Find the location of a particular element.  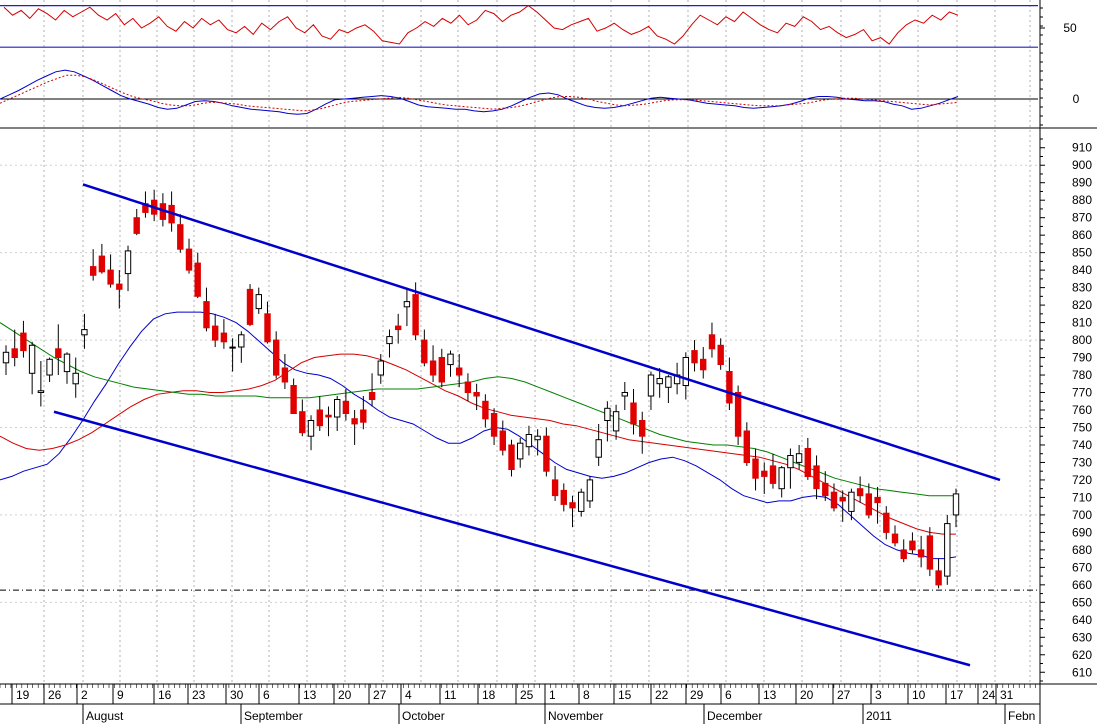

osc-tick-label: 50 is located at coordinates (1070, 28).